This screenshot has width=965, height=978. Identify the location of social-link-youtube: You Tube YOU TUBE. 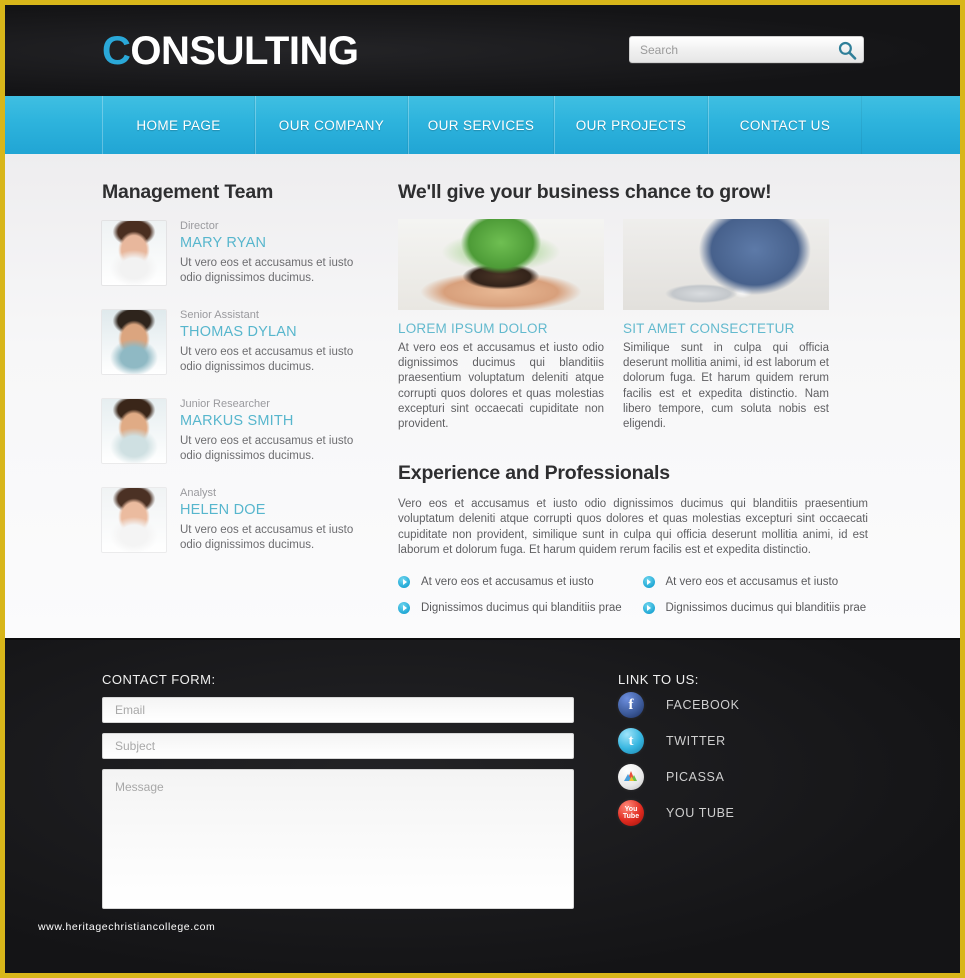
(748, 813).